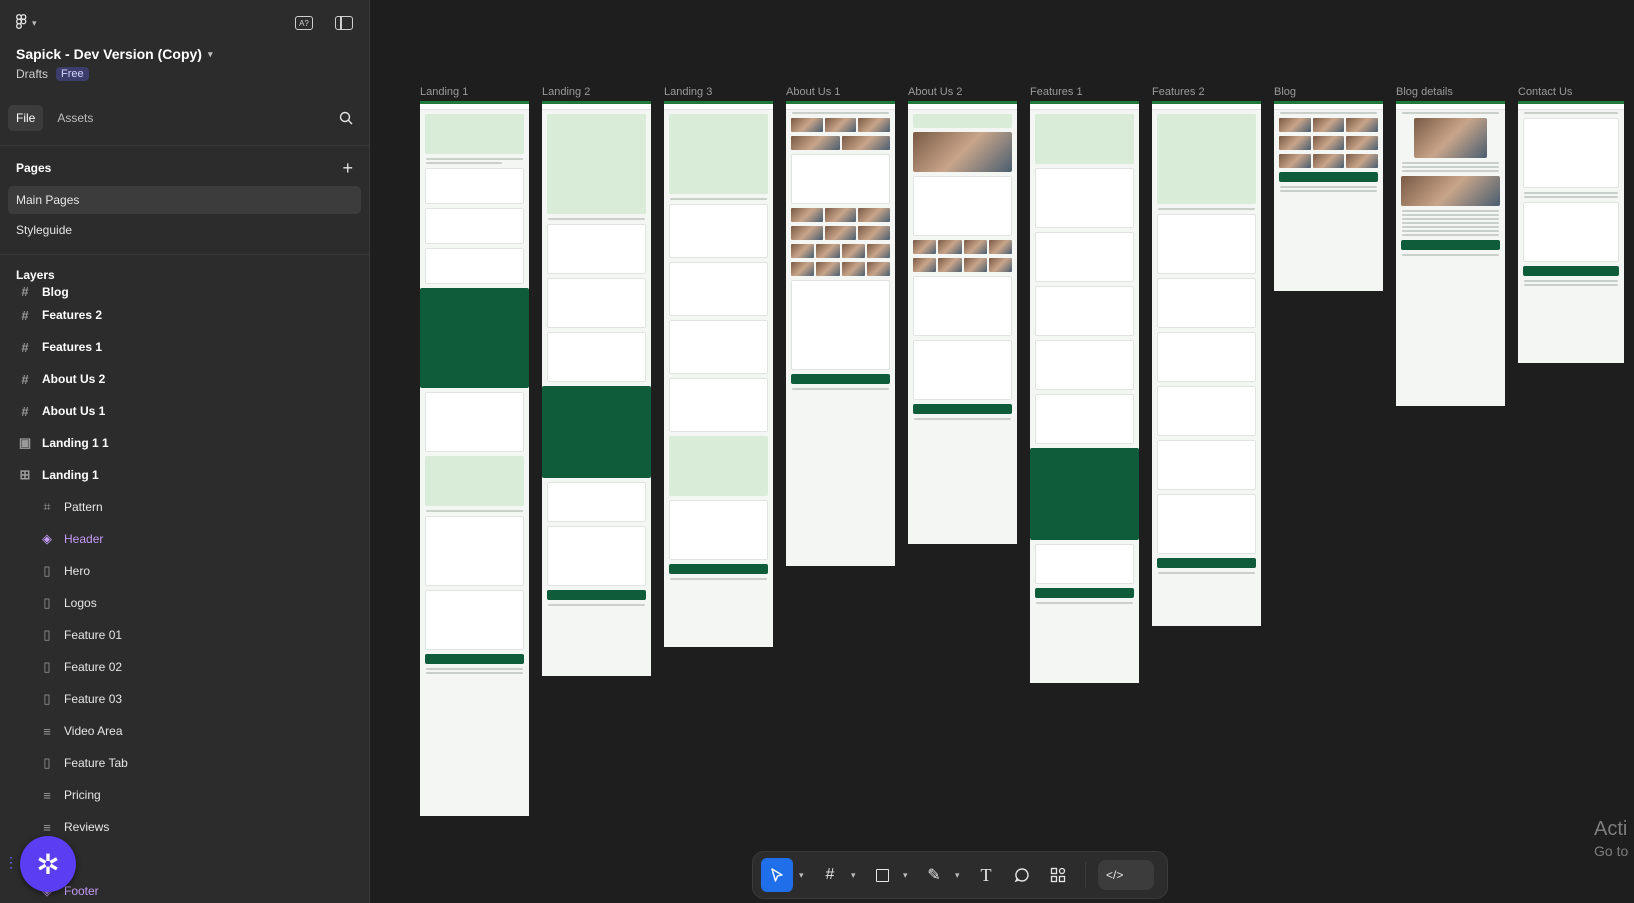 The image size is (1634, 903). I want to click on layer-item: # About Us 1, so click(184, 411).